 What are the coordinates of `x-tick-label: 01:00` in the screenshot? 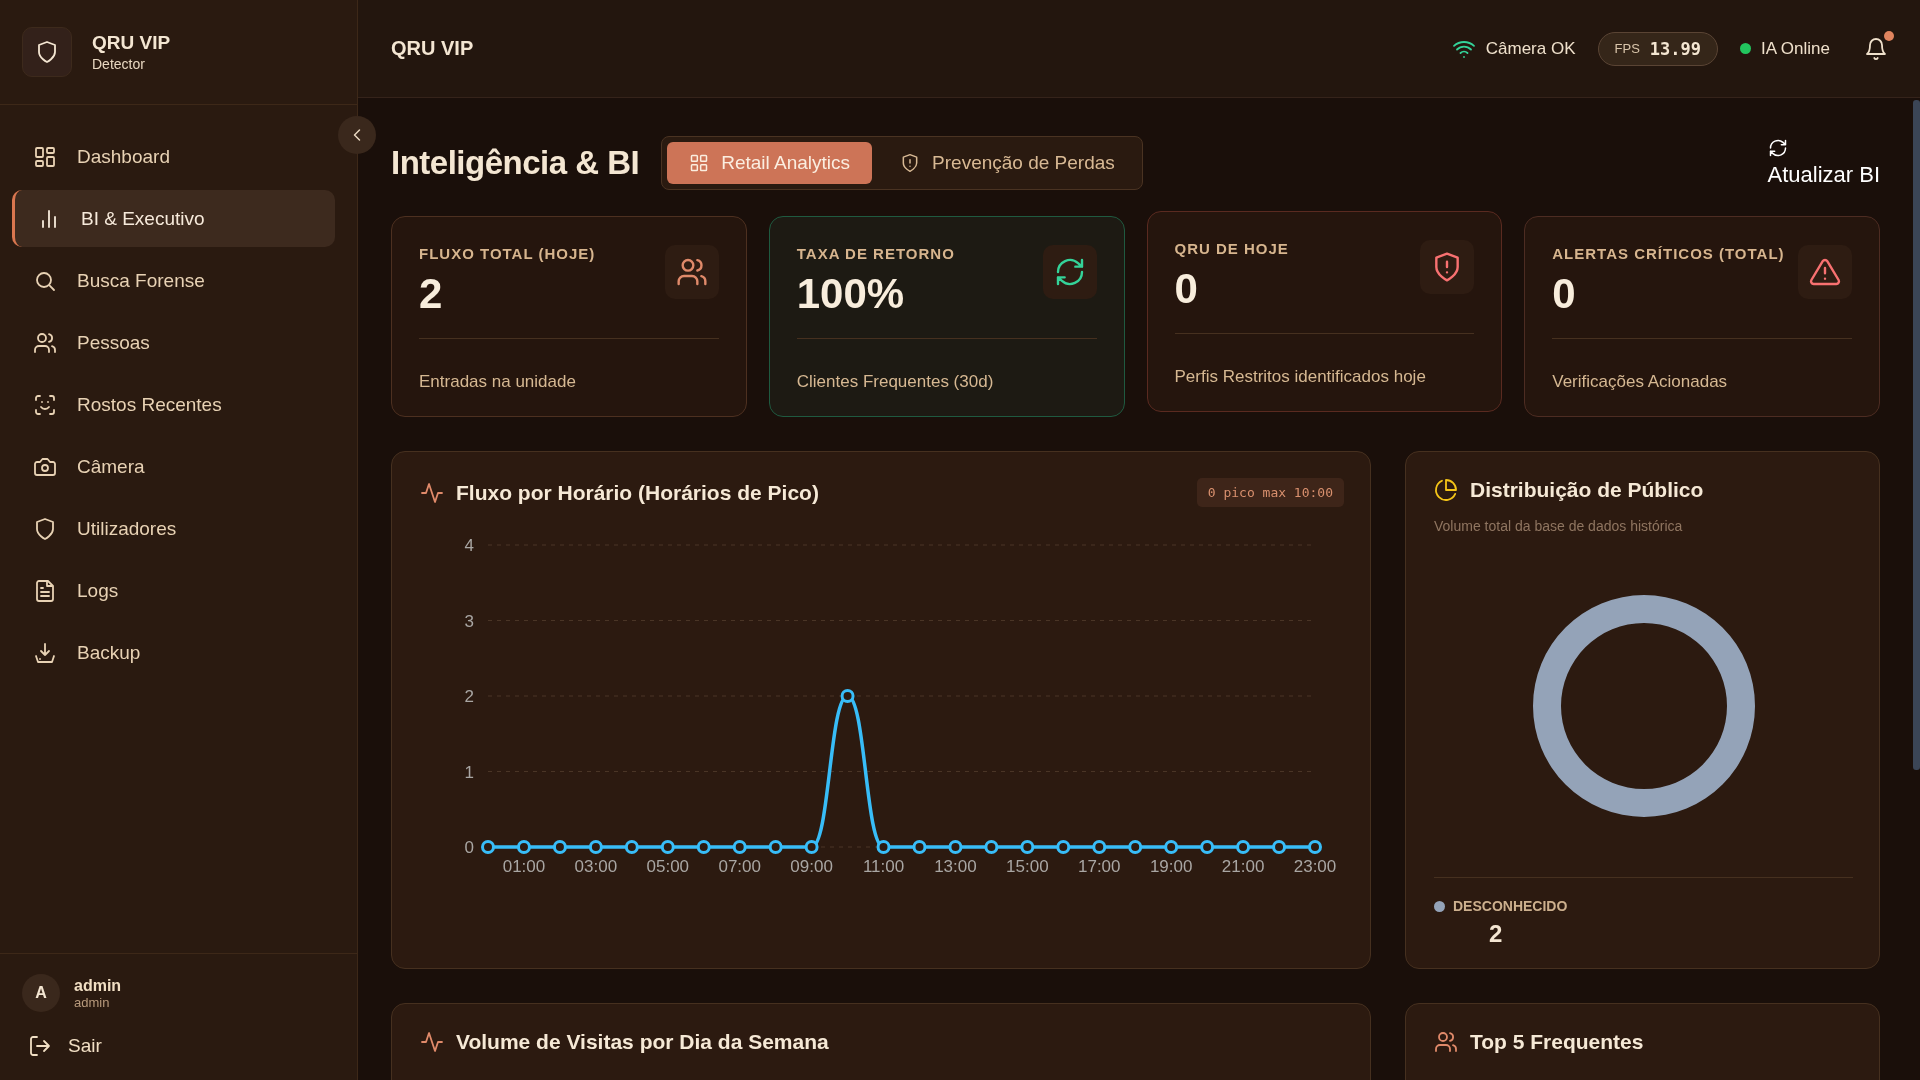 It's located at (524, 866).